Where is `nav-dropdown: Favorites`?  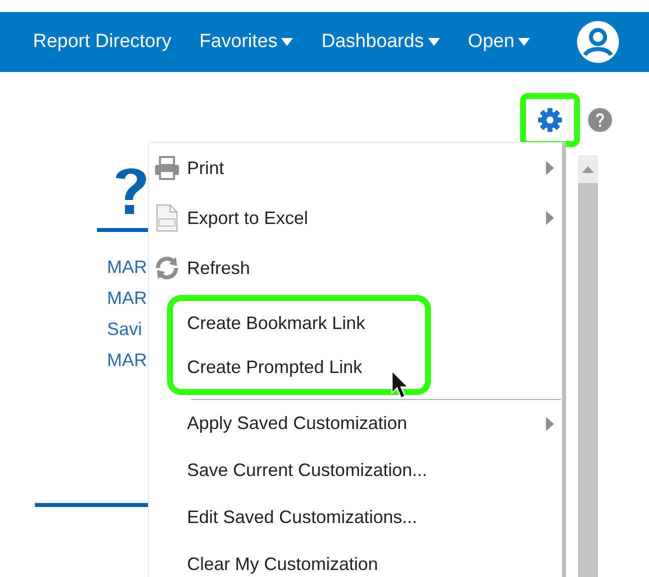 nav-dropdown: Favorites is located at coordinates (246, 42).